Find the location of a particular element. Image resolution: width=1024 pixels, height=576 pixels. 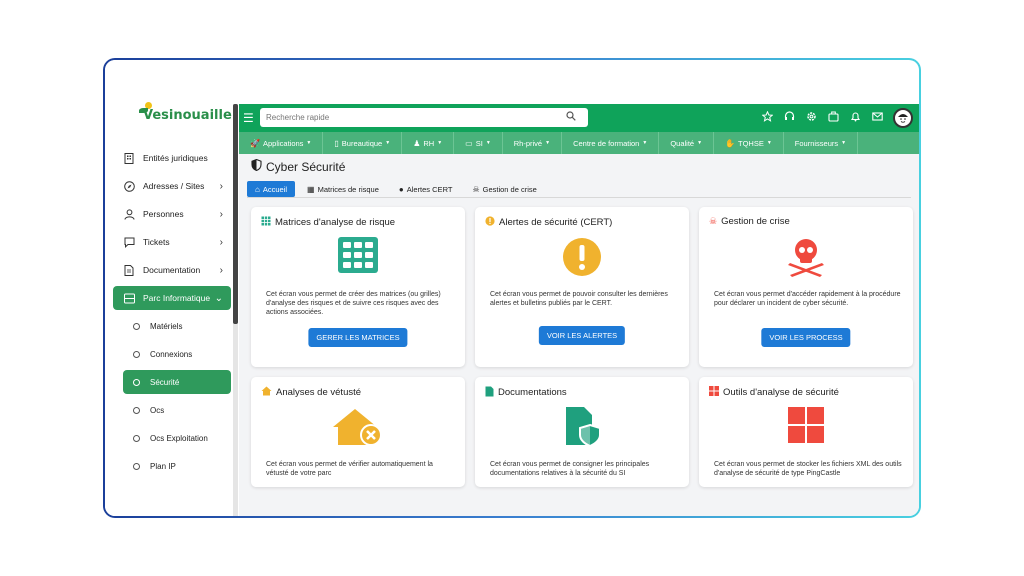

tab-matrices: ▦ Matrices de risque is located at coordinates (343, 189).